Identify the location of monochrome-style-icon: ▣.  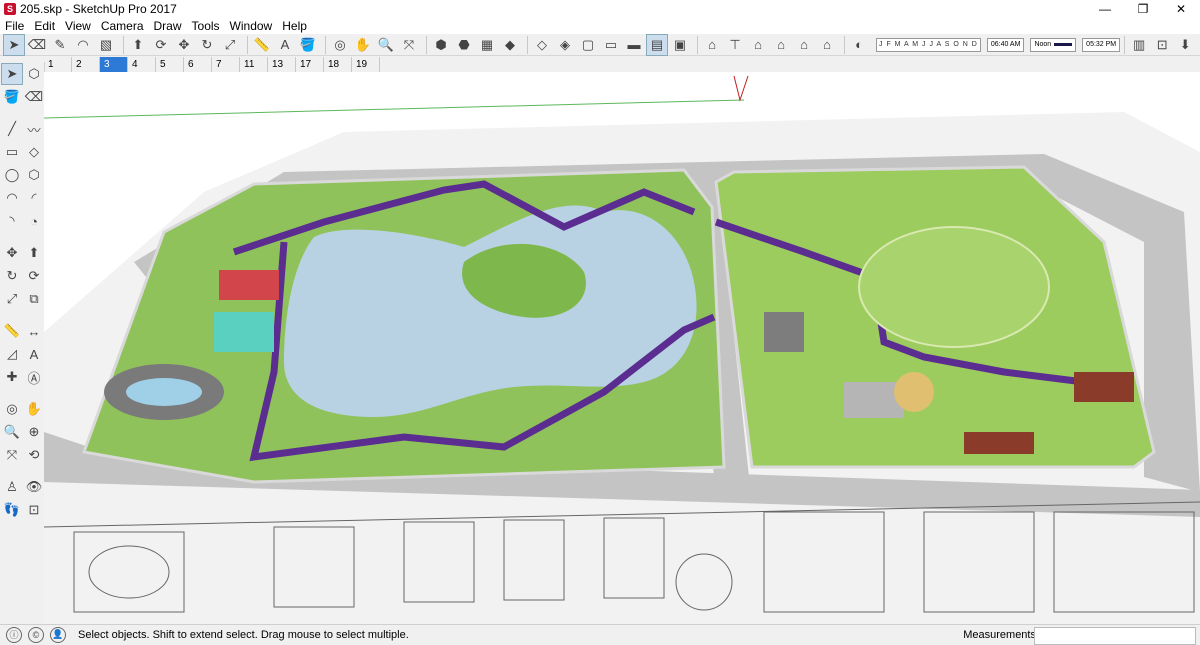
(680, 45).